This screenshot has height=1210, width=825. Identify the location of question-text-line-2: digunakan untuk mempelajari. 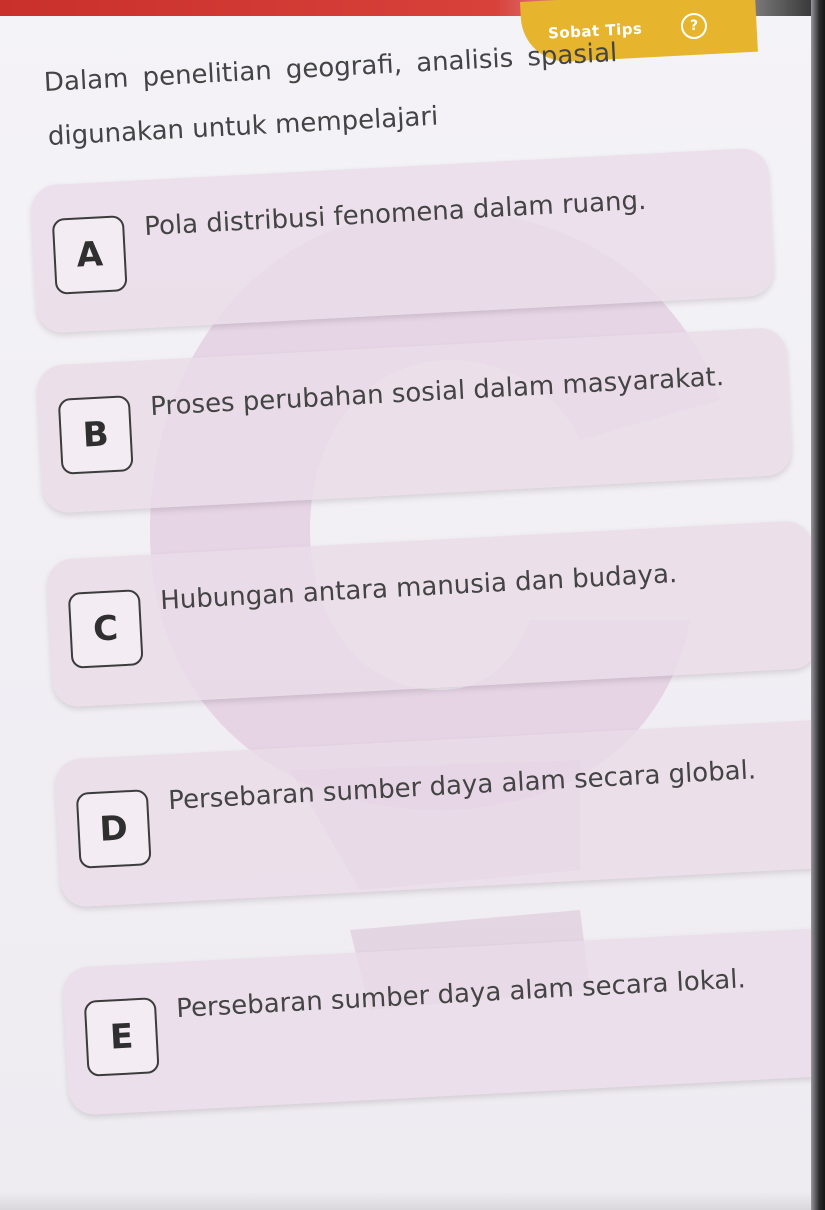
(243, 126).